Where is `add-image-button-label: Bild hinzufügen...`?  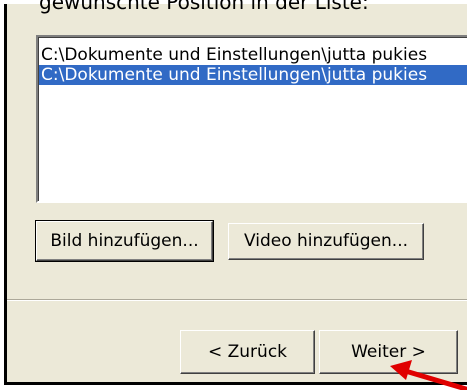 add-image-button-label: Bild hinzufügen... is located at coordinates (124, 241).